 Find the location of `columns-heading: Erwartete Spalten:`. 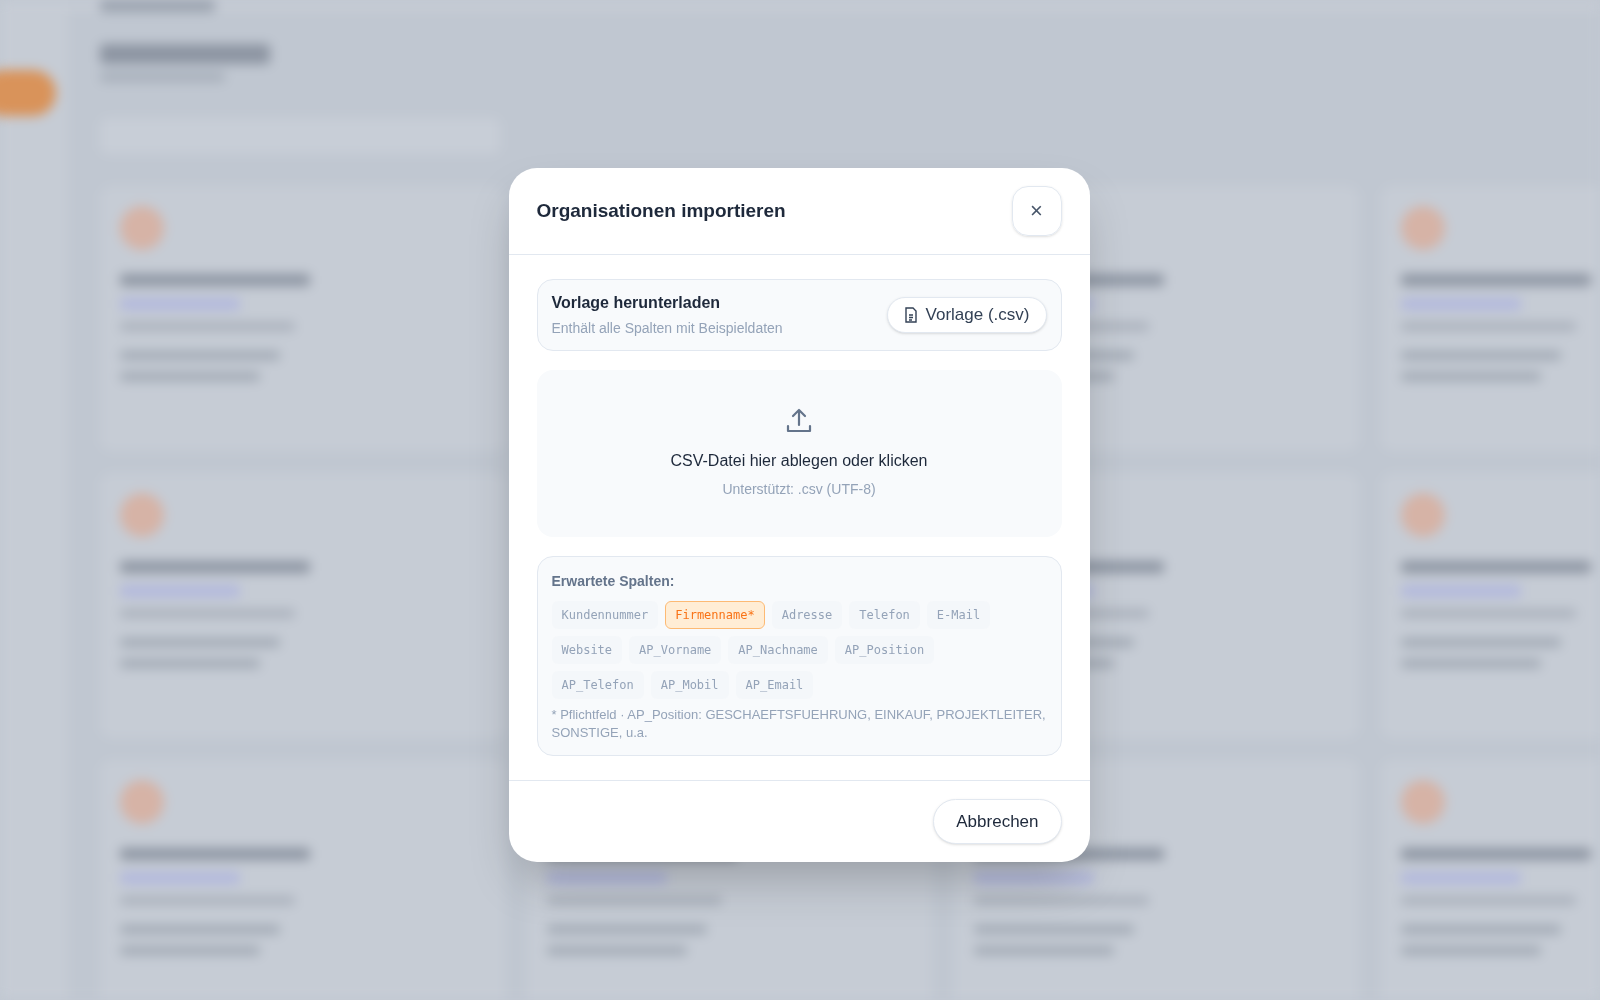

columns-heading: Erwartete Spalten: is located at coordinates (613, 581).